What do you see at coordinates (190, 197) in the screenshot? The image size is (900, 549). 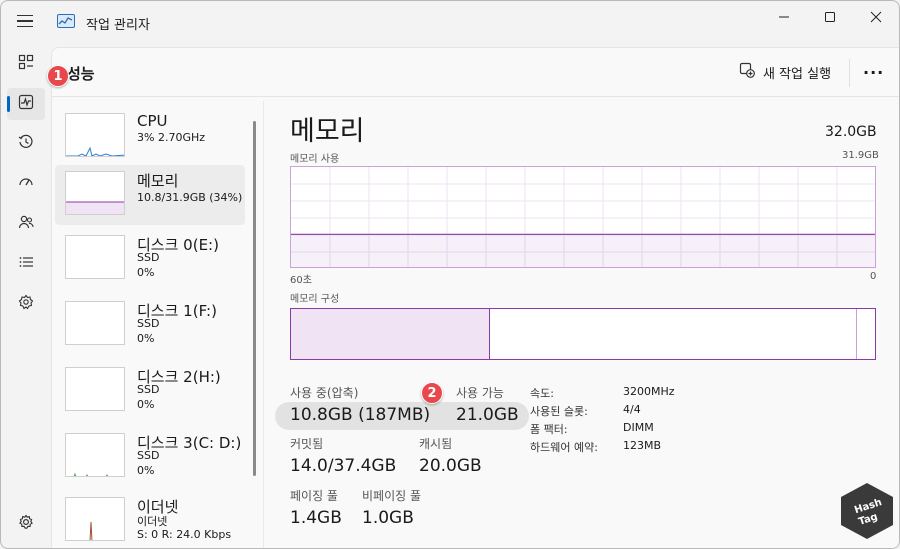 I see `device-stat: 10.8/31.9GB (34%)` at bounding box center [190, 197].